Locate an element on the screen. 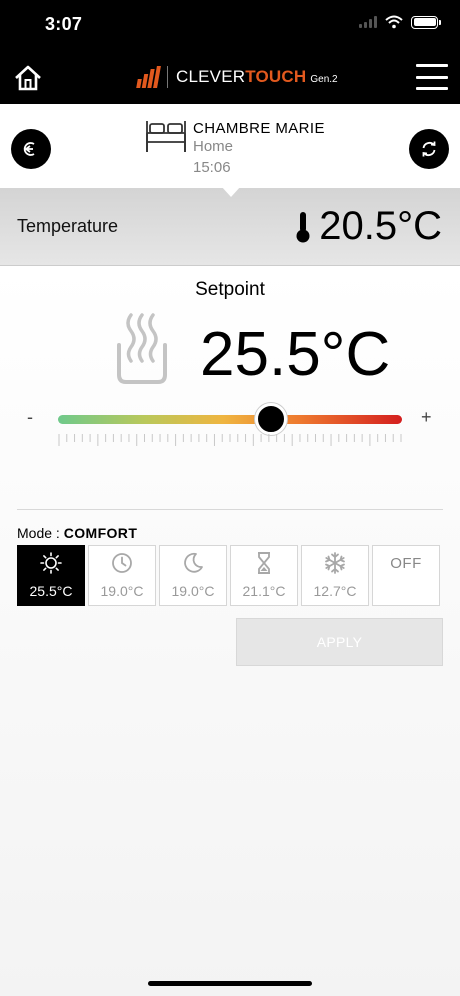  brand-gen: Gen.2 is located at coordinates (324, 79).